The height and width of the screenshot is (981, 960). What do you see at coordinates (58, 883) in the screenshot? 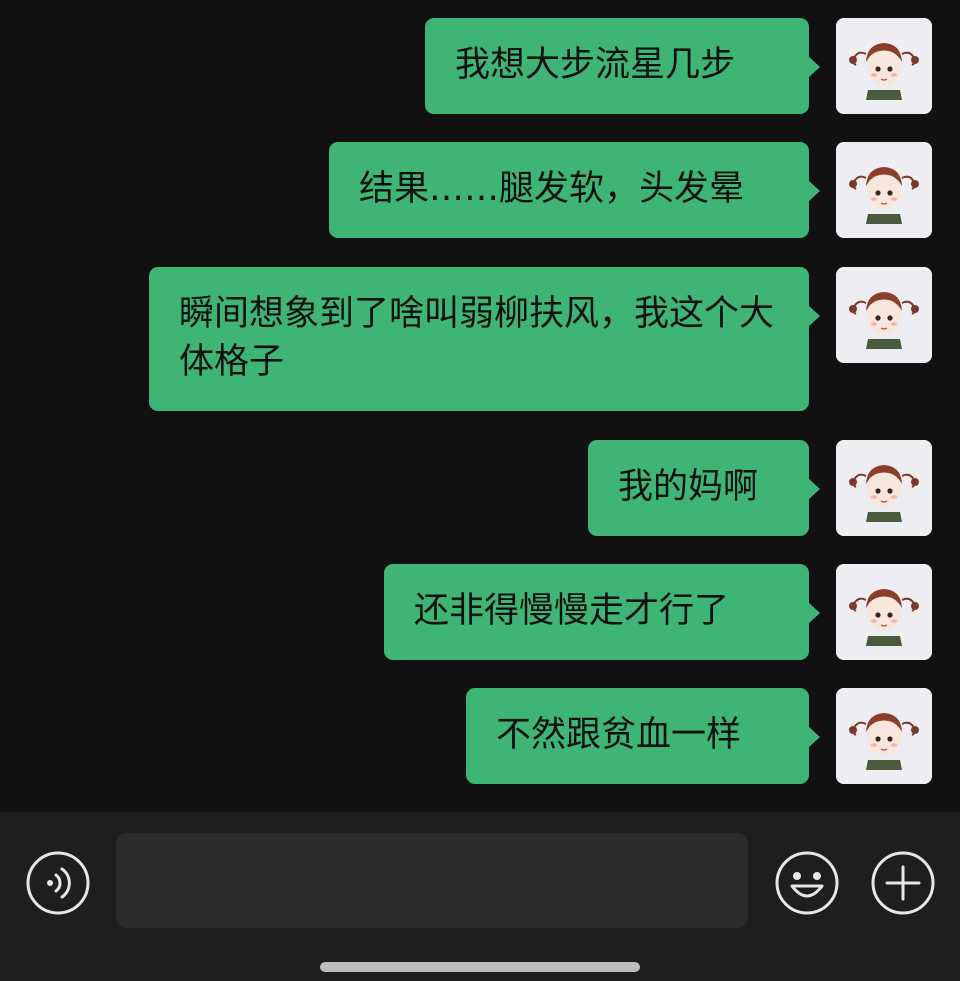
I see `voice-icon` at bounding box center [58, 883].